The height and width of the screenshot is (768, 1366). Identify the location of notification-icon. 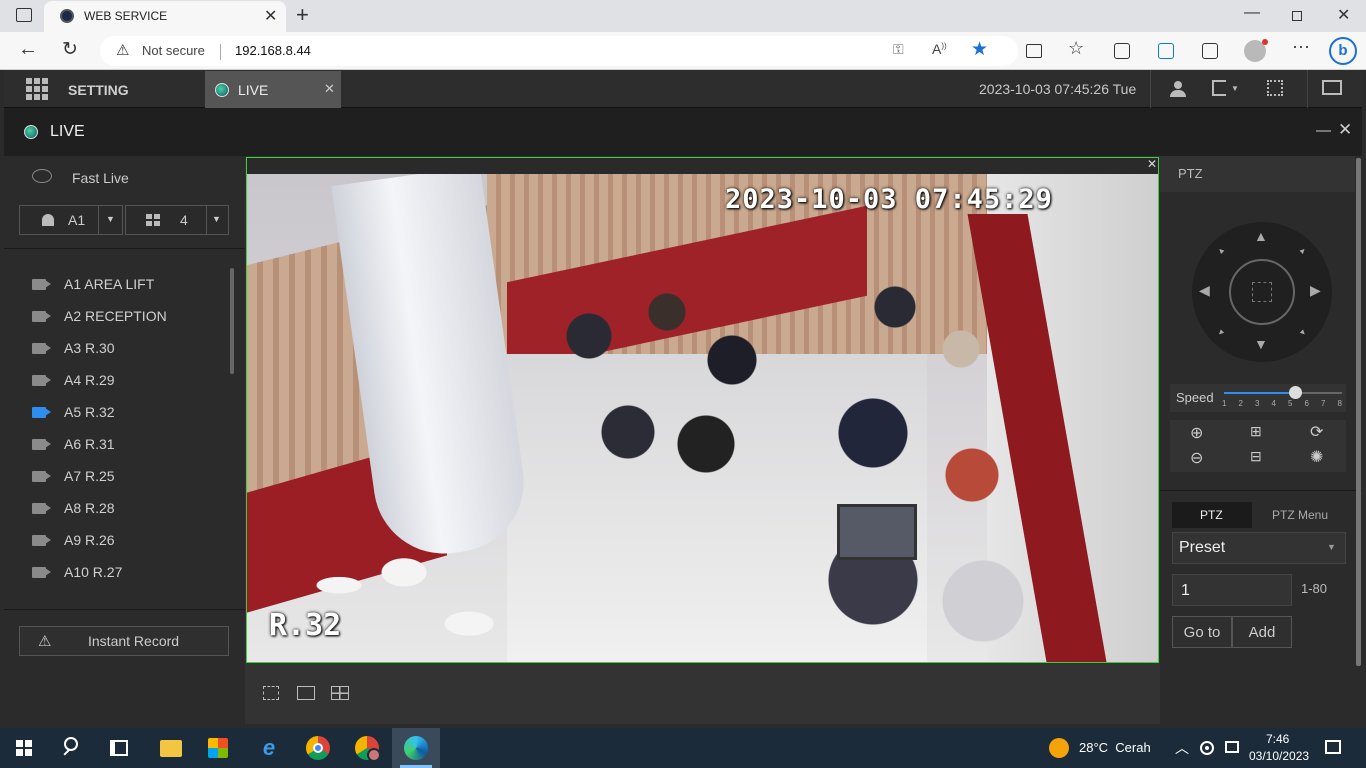
(1333, 747).